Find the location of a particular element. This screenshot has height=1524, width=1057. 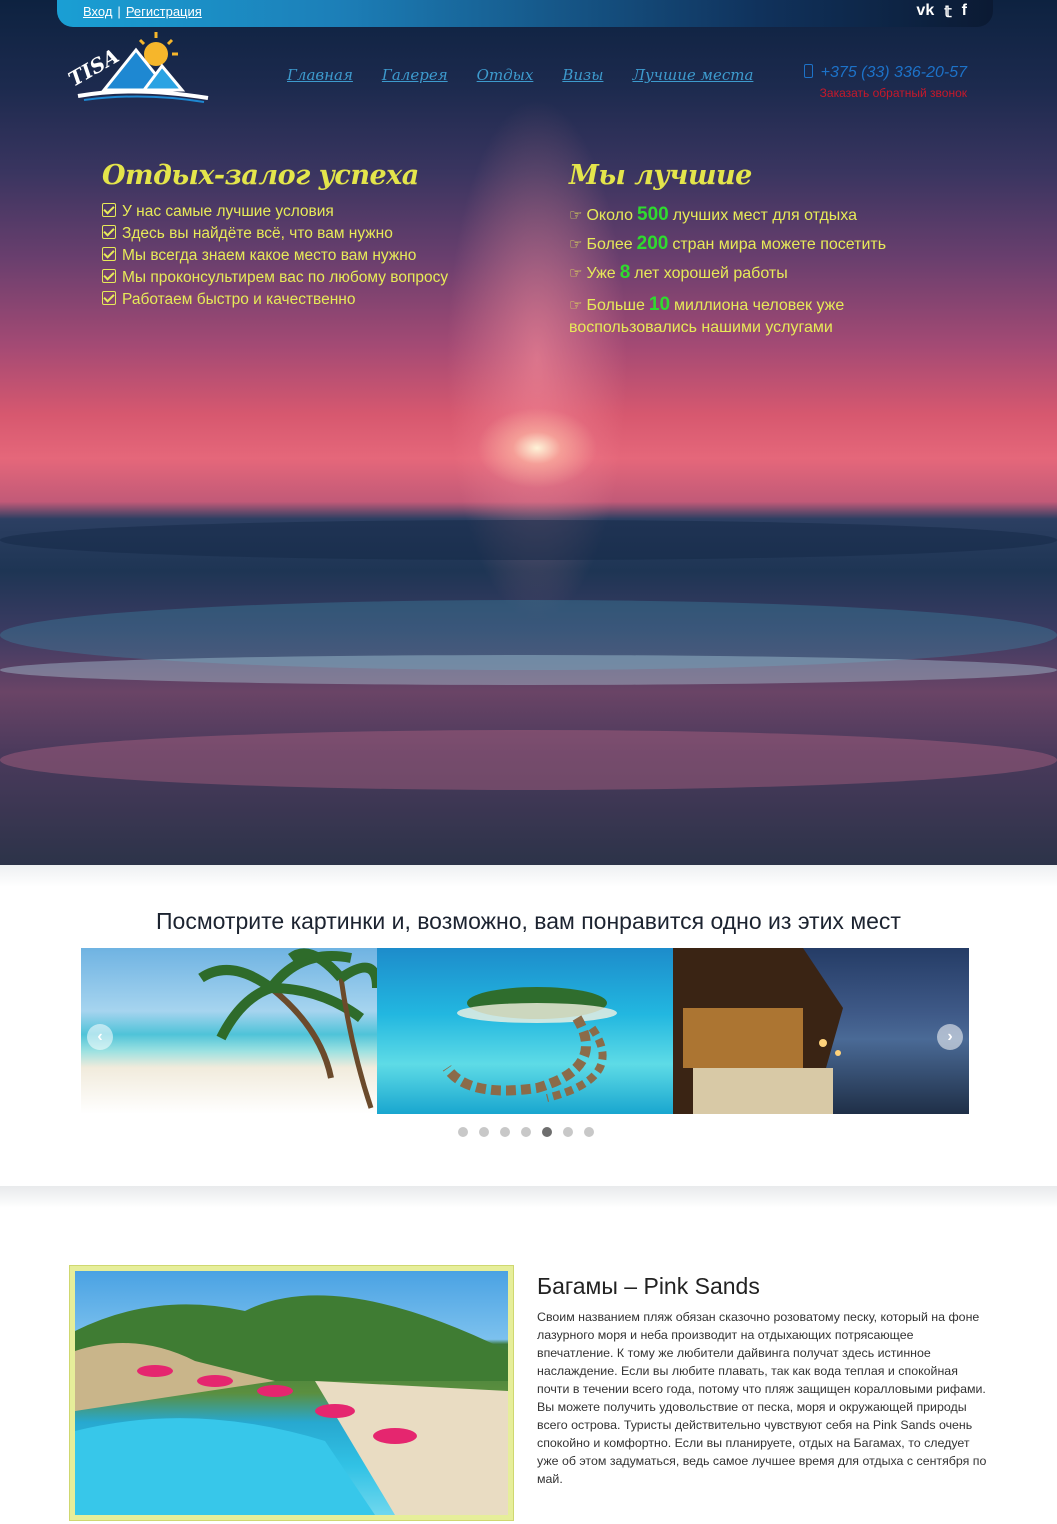

callback-link: Заказать обратный звонок is located at coordinates (885, 93).